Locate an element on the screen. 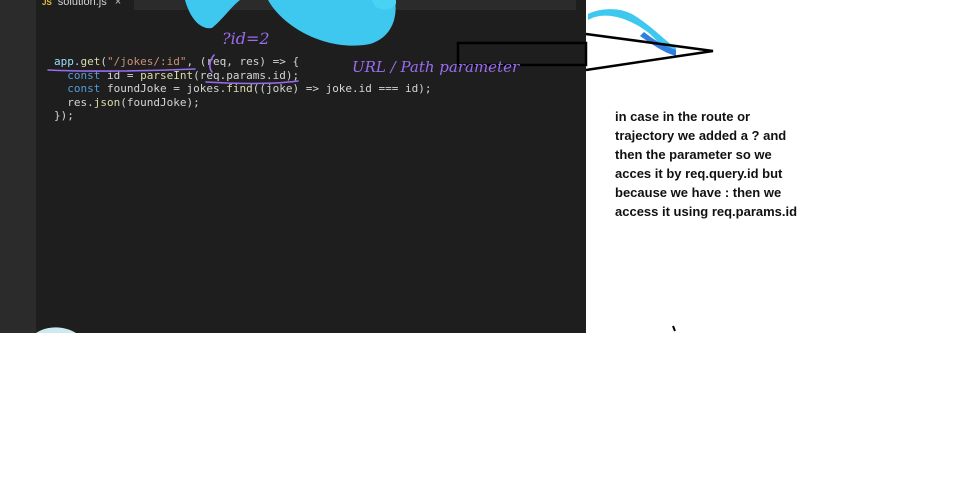 This screenshot has width=969, height=499. path-param-note: URL / Path parameter is located at coordinates (436, 67).